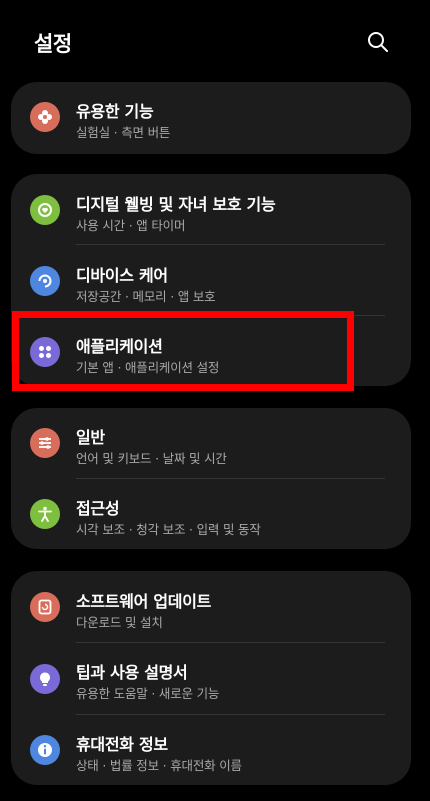  I want to click on menu-item-subtitle: 시각 보조 · 청각 보조 · 입력 및 동작, so click(168, 529).